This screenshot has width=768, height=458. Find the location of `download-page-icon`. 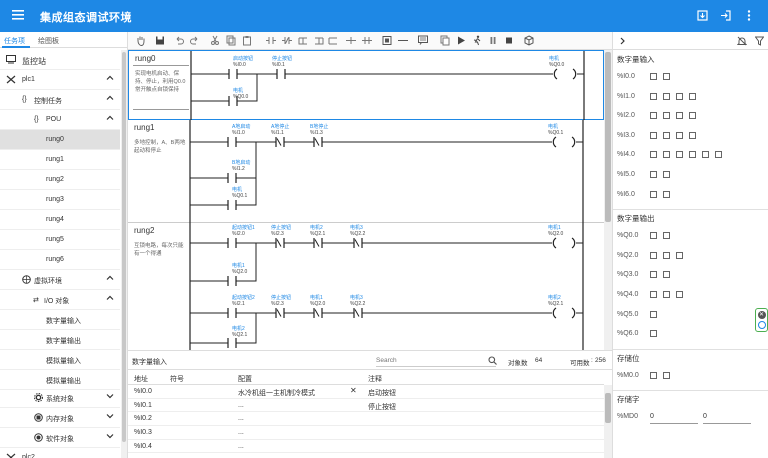

download-page-icon is located at coordinates (702, 15).